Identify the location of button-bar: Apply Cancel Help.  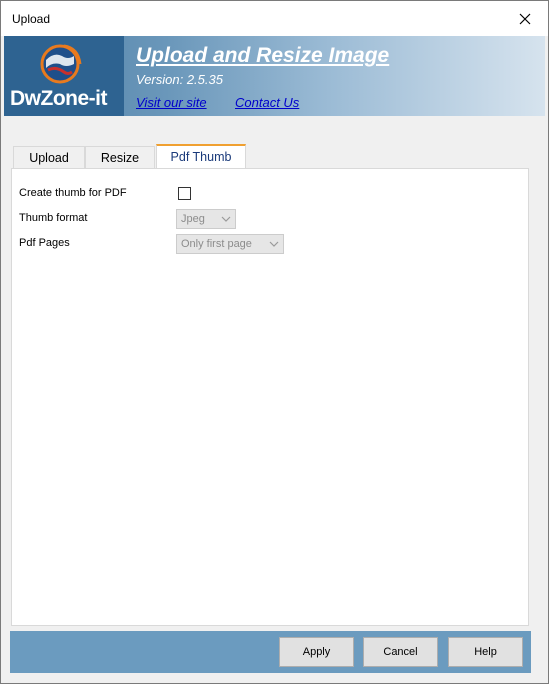
(270, 652).